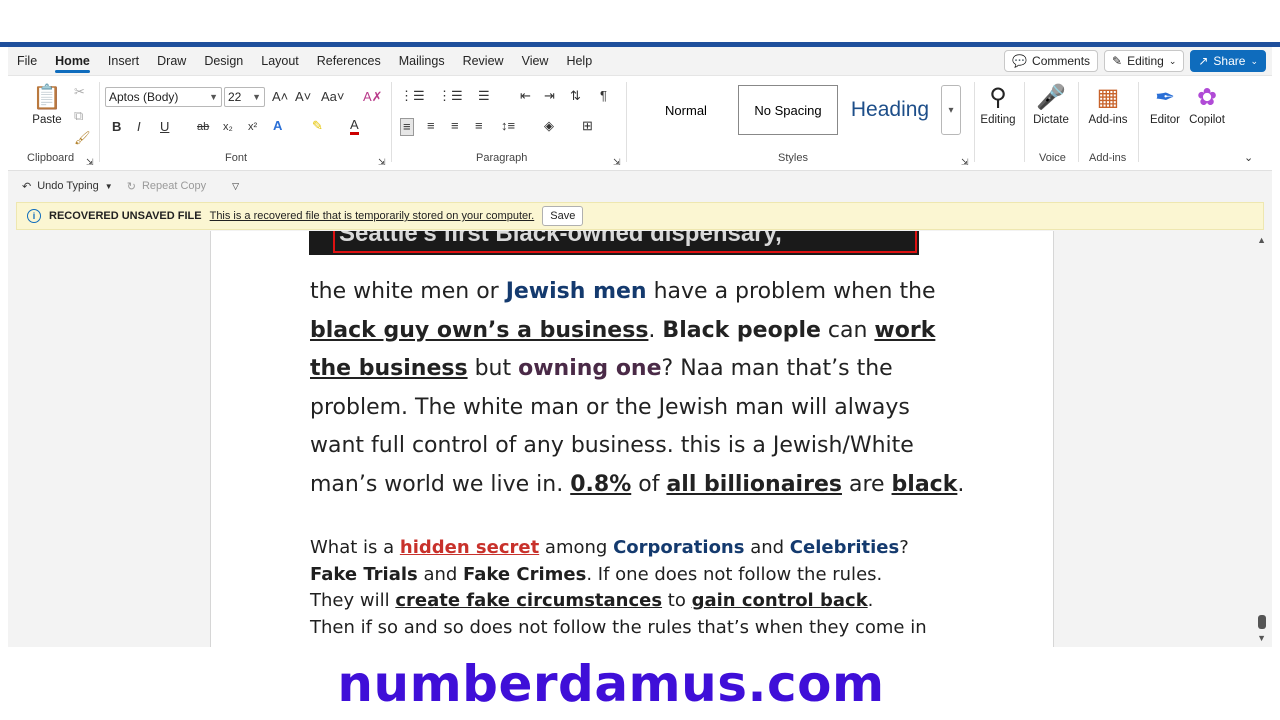 The height and width of the screenshot is (720, 1280). What do you see at coordinates (1020, 61) in the screenshot?
I see `comment-icon: 💬` at bounding box center [1020, 61].